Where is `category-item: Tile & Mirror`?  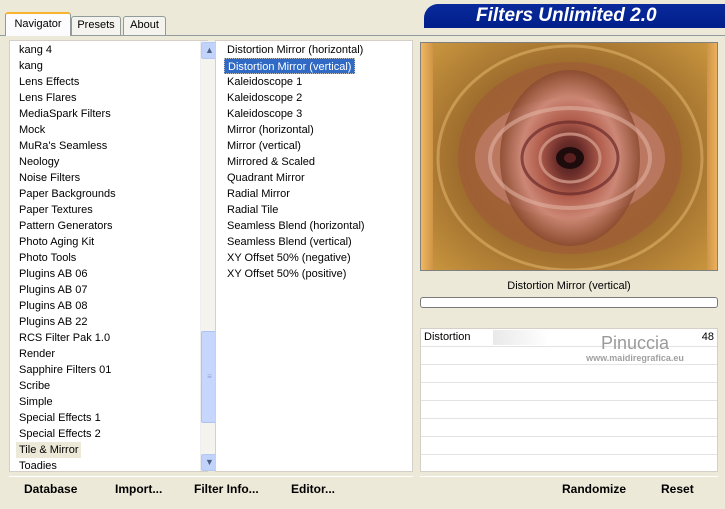
category-item: Tile & Mirror is located at coordinates (49, 450).